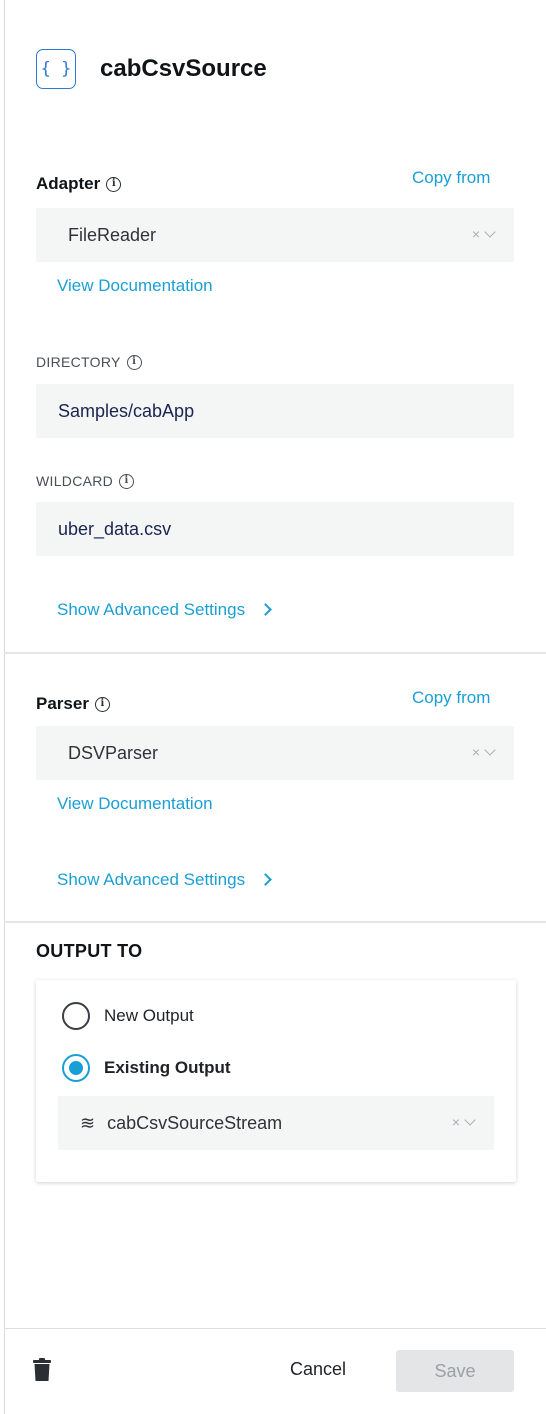 This screenshot has height=1414, width=546. I want to click on wildcard-value: uber_data.csv, so click(115, 528).